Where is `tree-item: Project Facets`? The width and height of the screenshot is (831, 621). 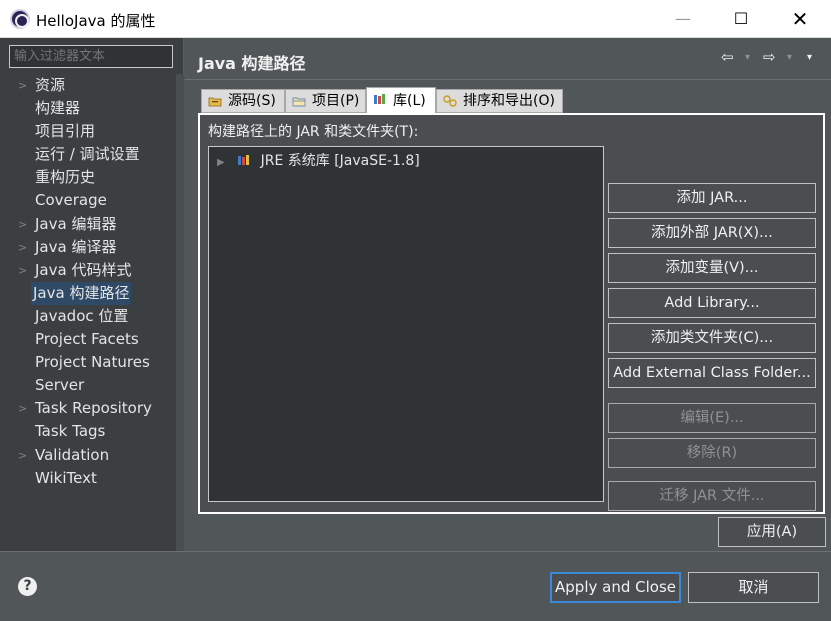 tree-item: Project Facets is located at coordinates (88, 339).